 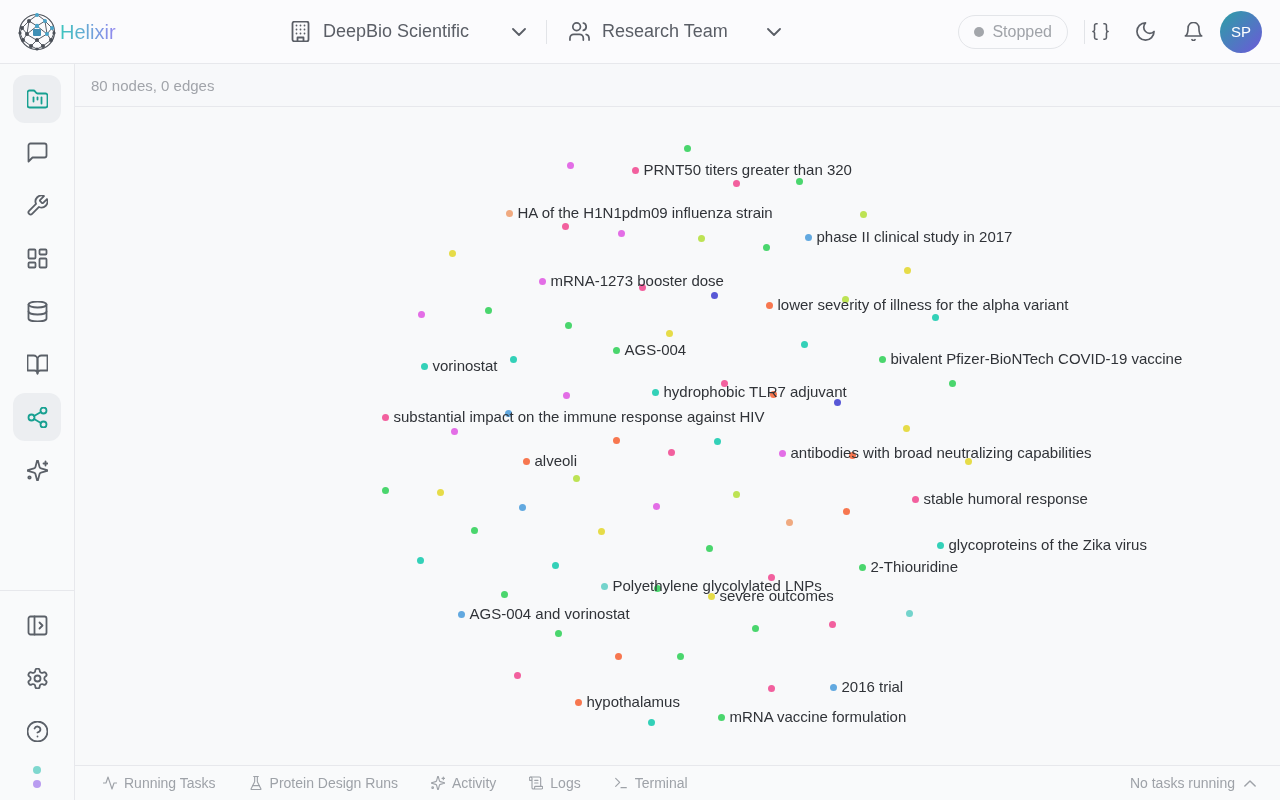 I want to click on node-label: hypothalamus, so click(x=633, y=702).